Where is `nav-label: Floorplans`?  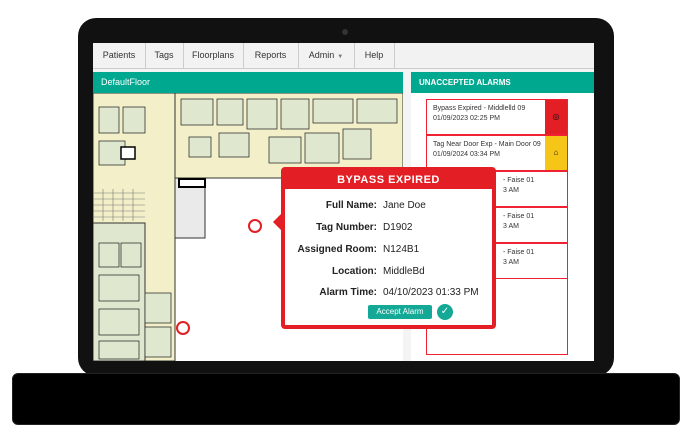
nav-label: Floorplans is located at coordinates (213, 55).